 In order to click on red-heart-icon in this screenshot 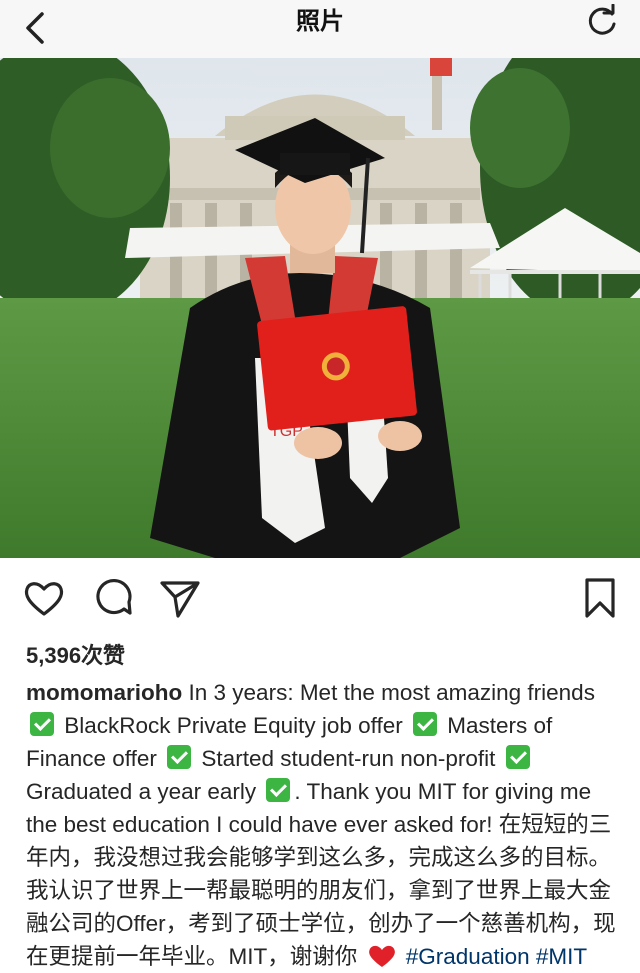, I will do `click(381, 956)`.